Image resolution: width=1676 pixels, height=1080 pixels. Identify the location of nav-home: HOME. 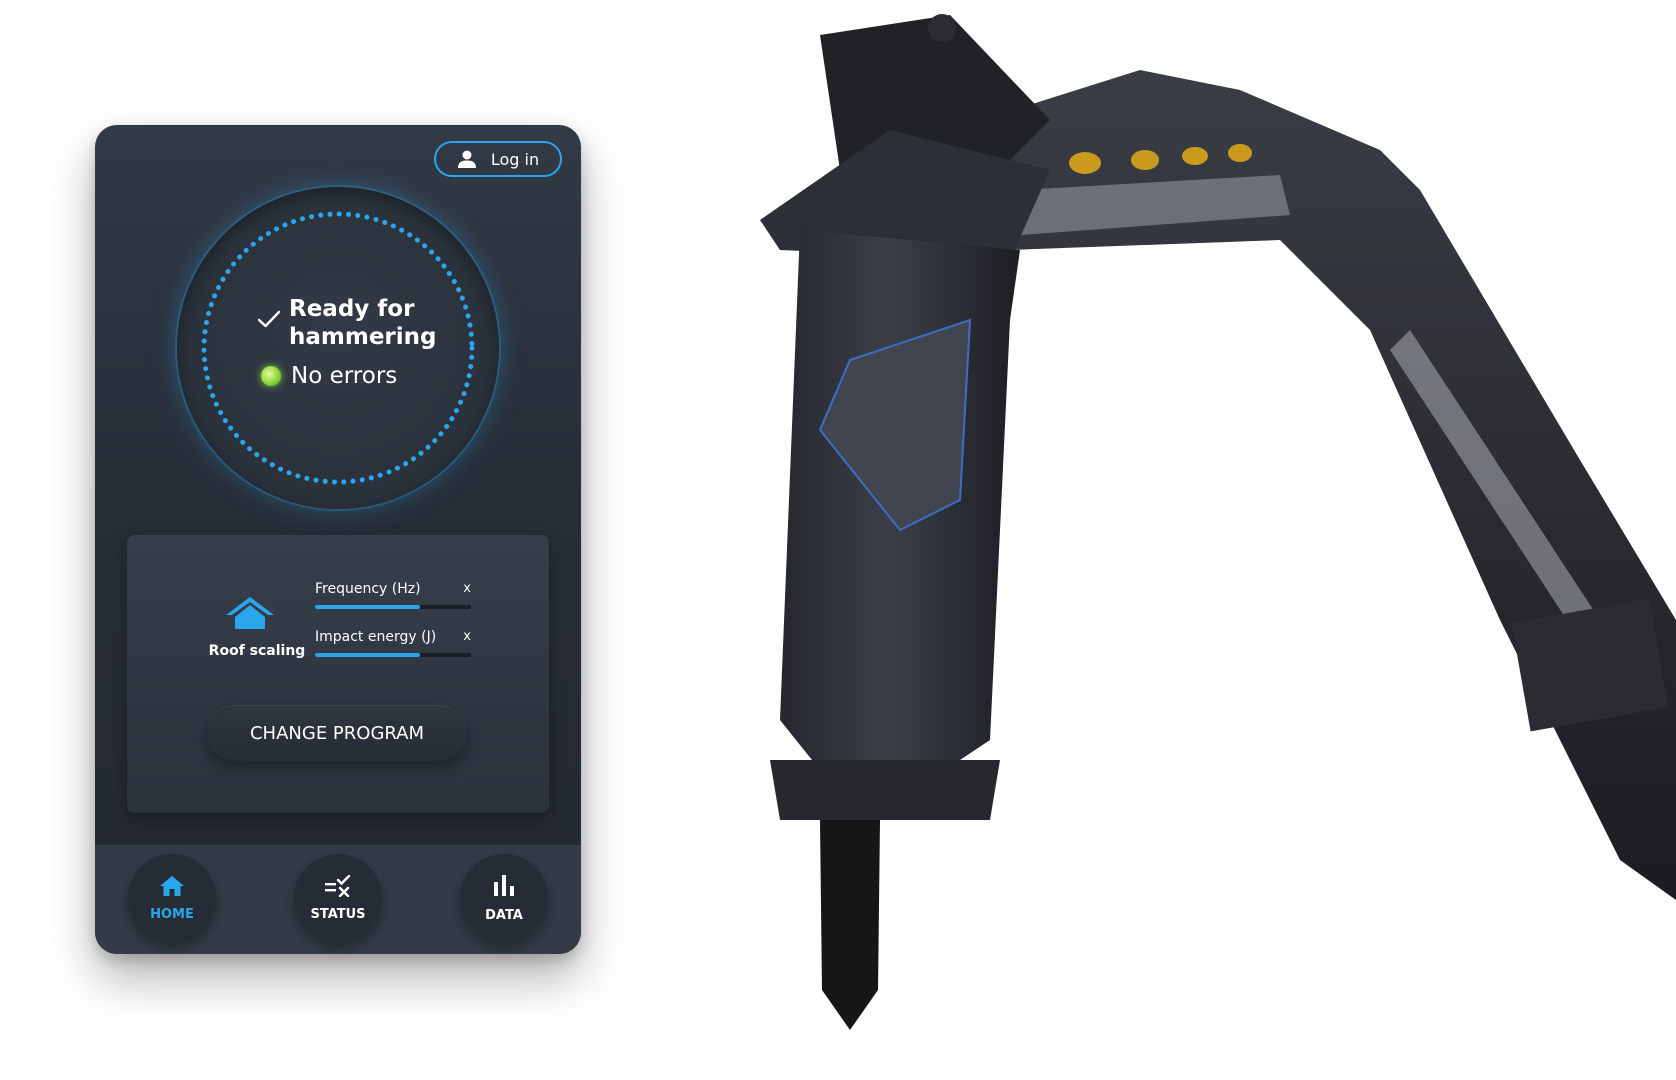
(172, 898).